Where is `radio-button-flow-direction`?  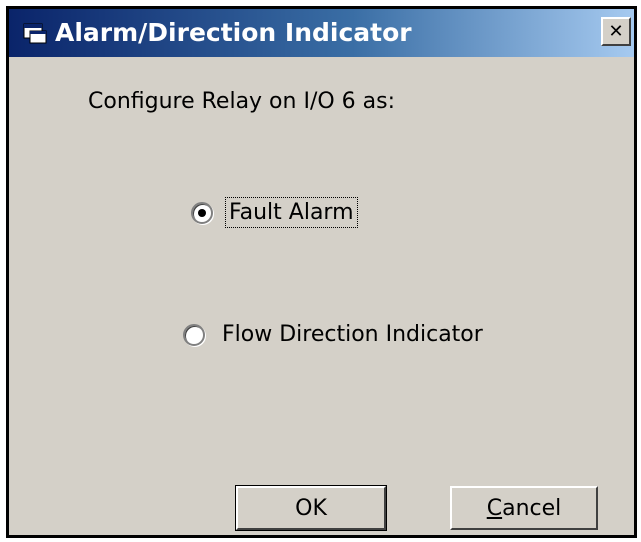 radio-button-flow-direction is located at coordinates (194, 334).